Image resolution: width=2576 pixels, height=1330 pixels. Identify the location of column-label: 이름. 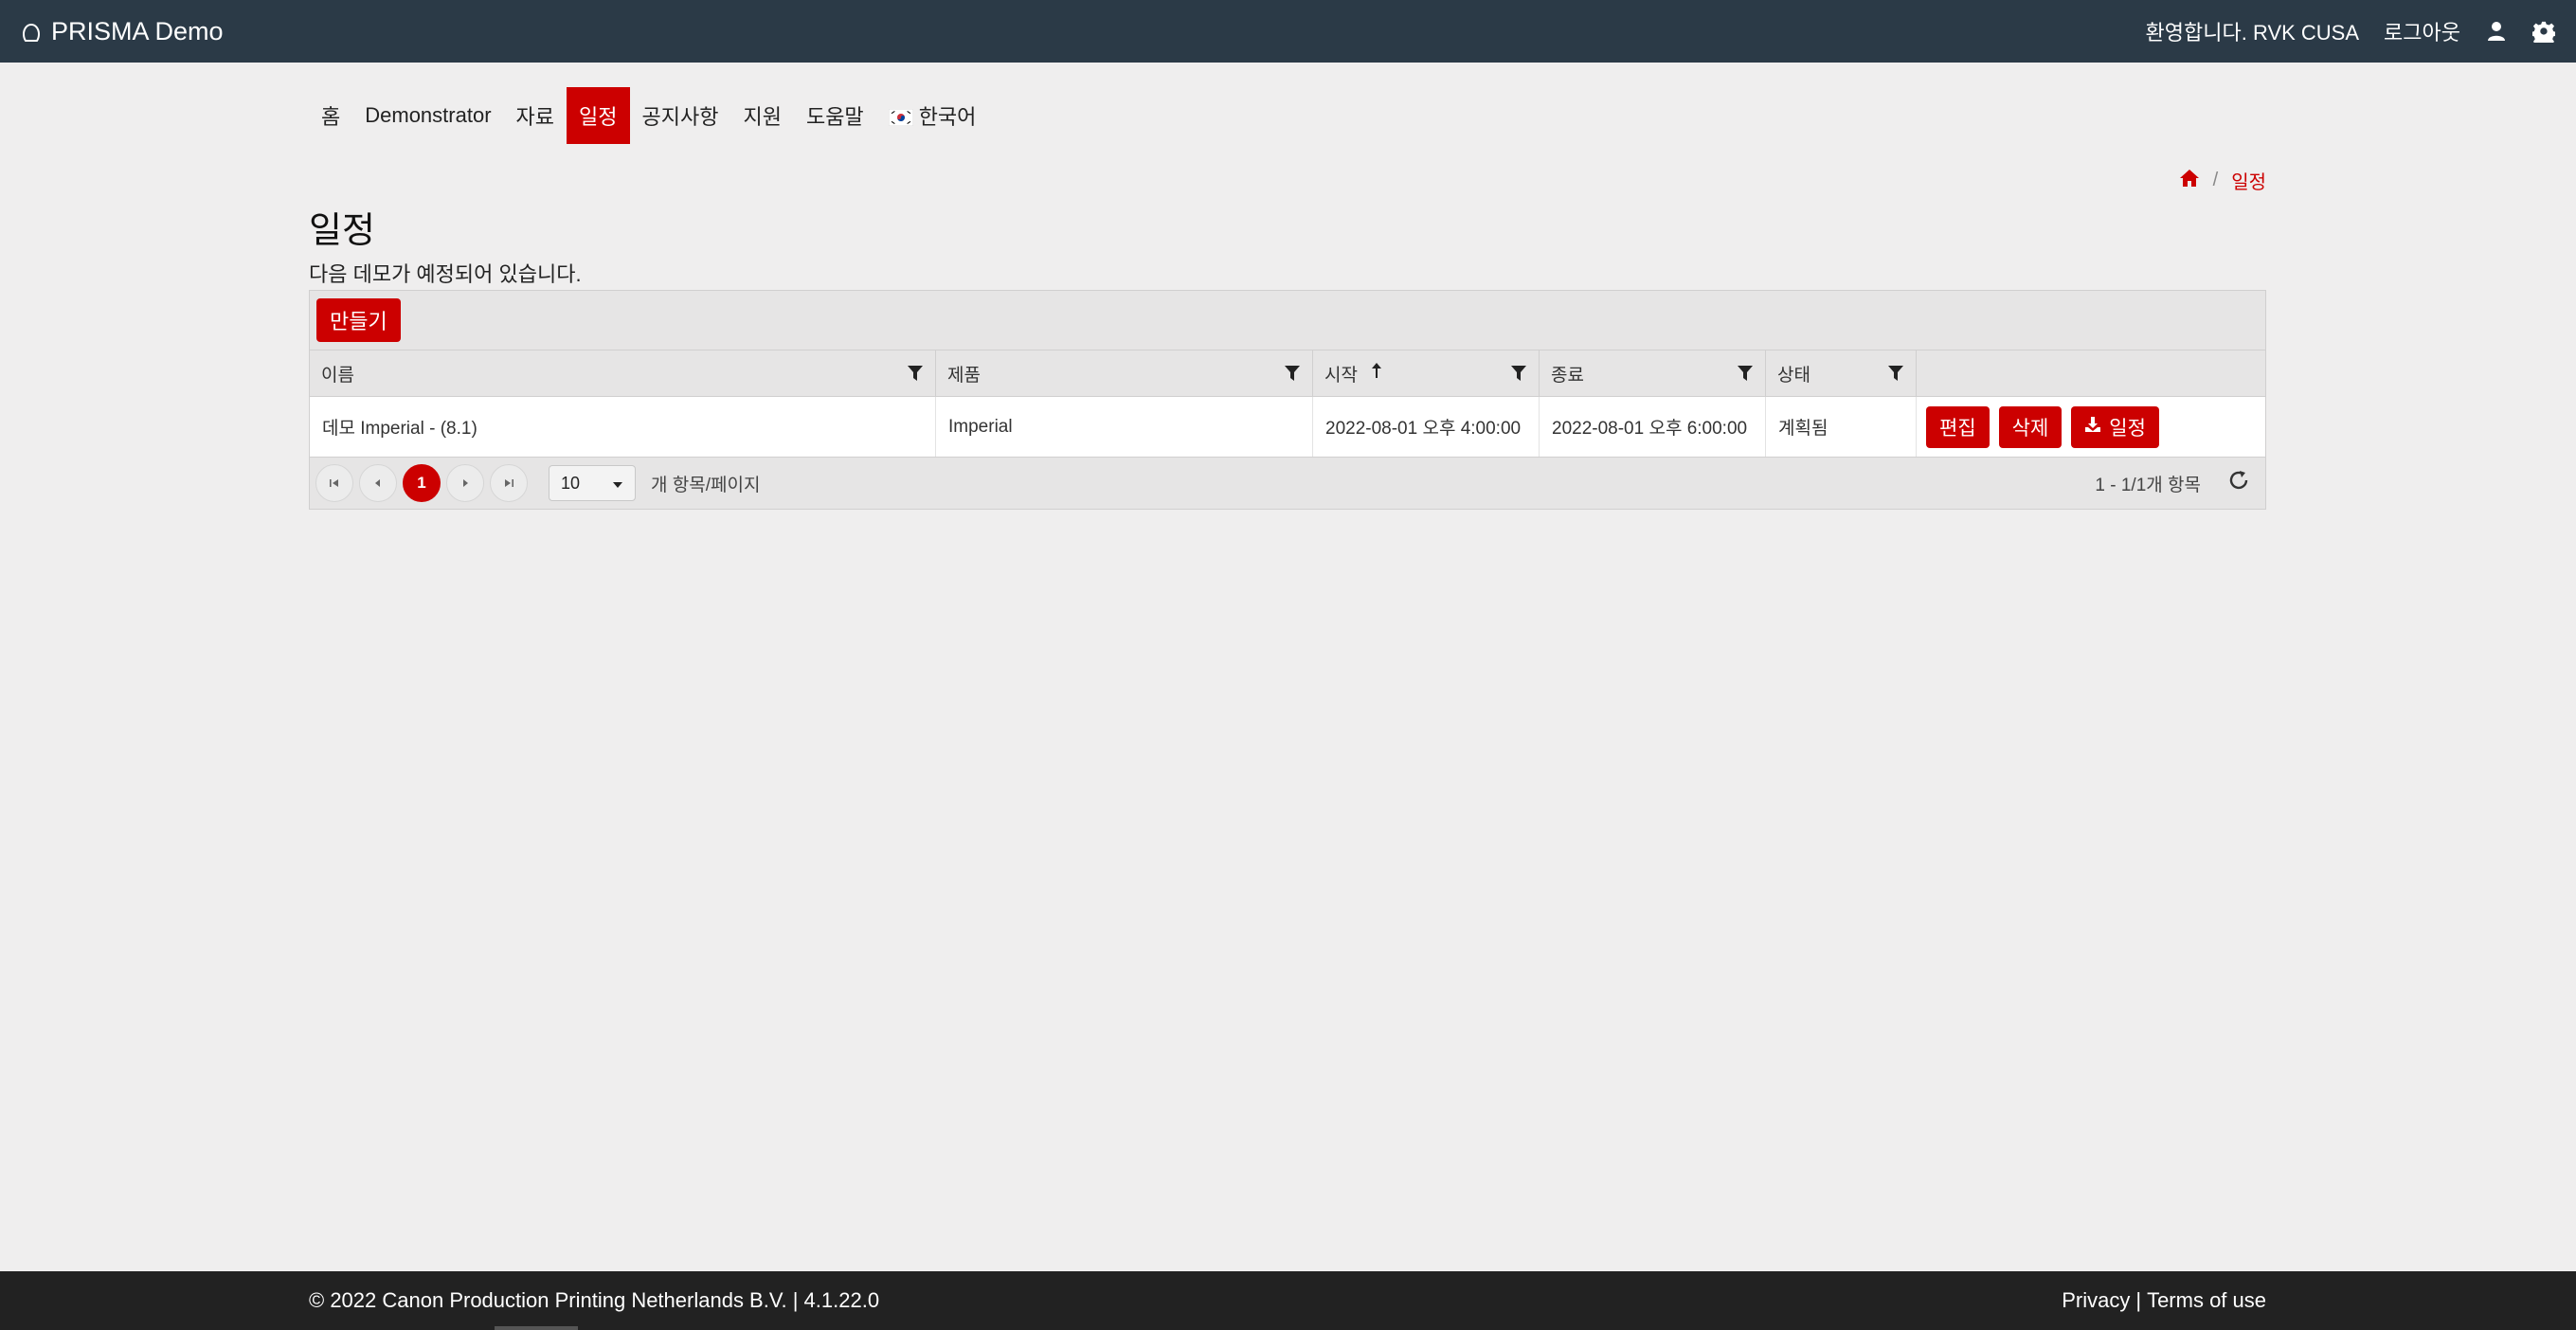
(337, 375).